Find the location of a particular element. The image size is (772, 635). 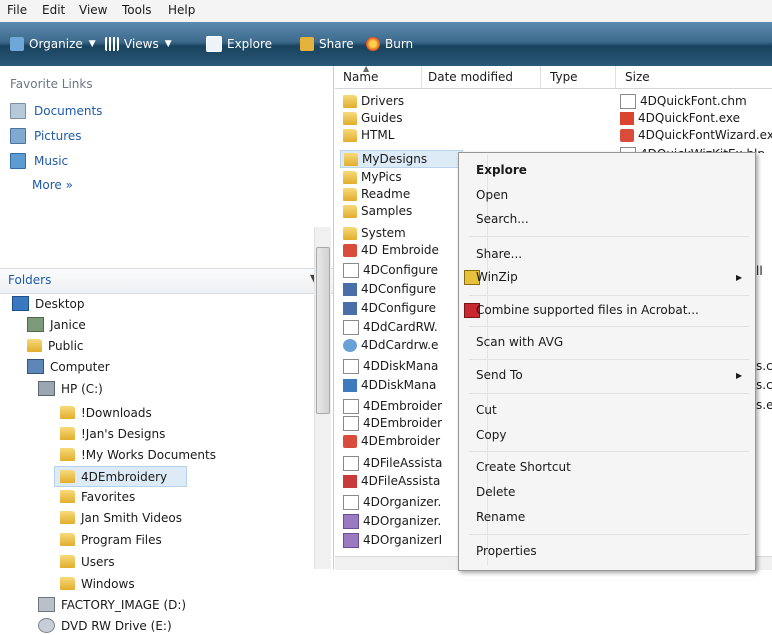

tree-item-downloads: !Downloads is located at coordinates (106, 412).